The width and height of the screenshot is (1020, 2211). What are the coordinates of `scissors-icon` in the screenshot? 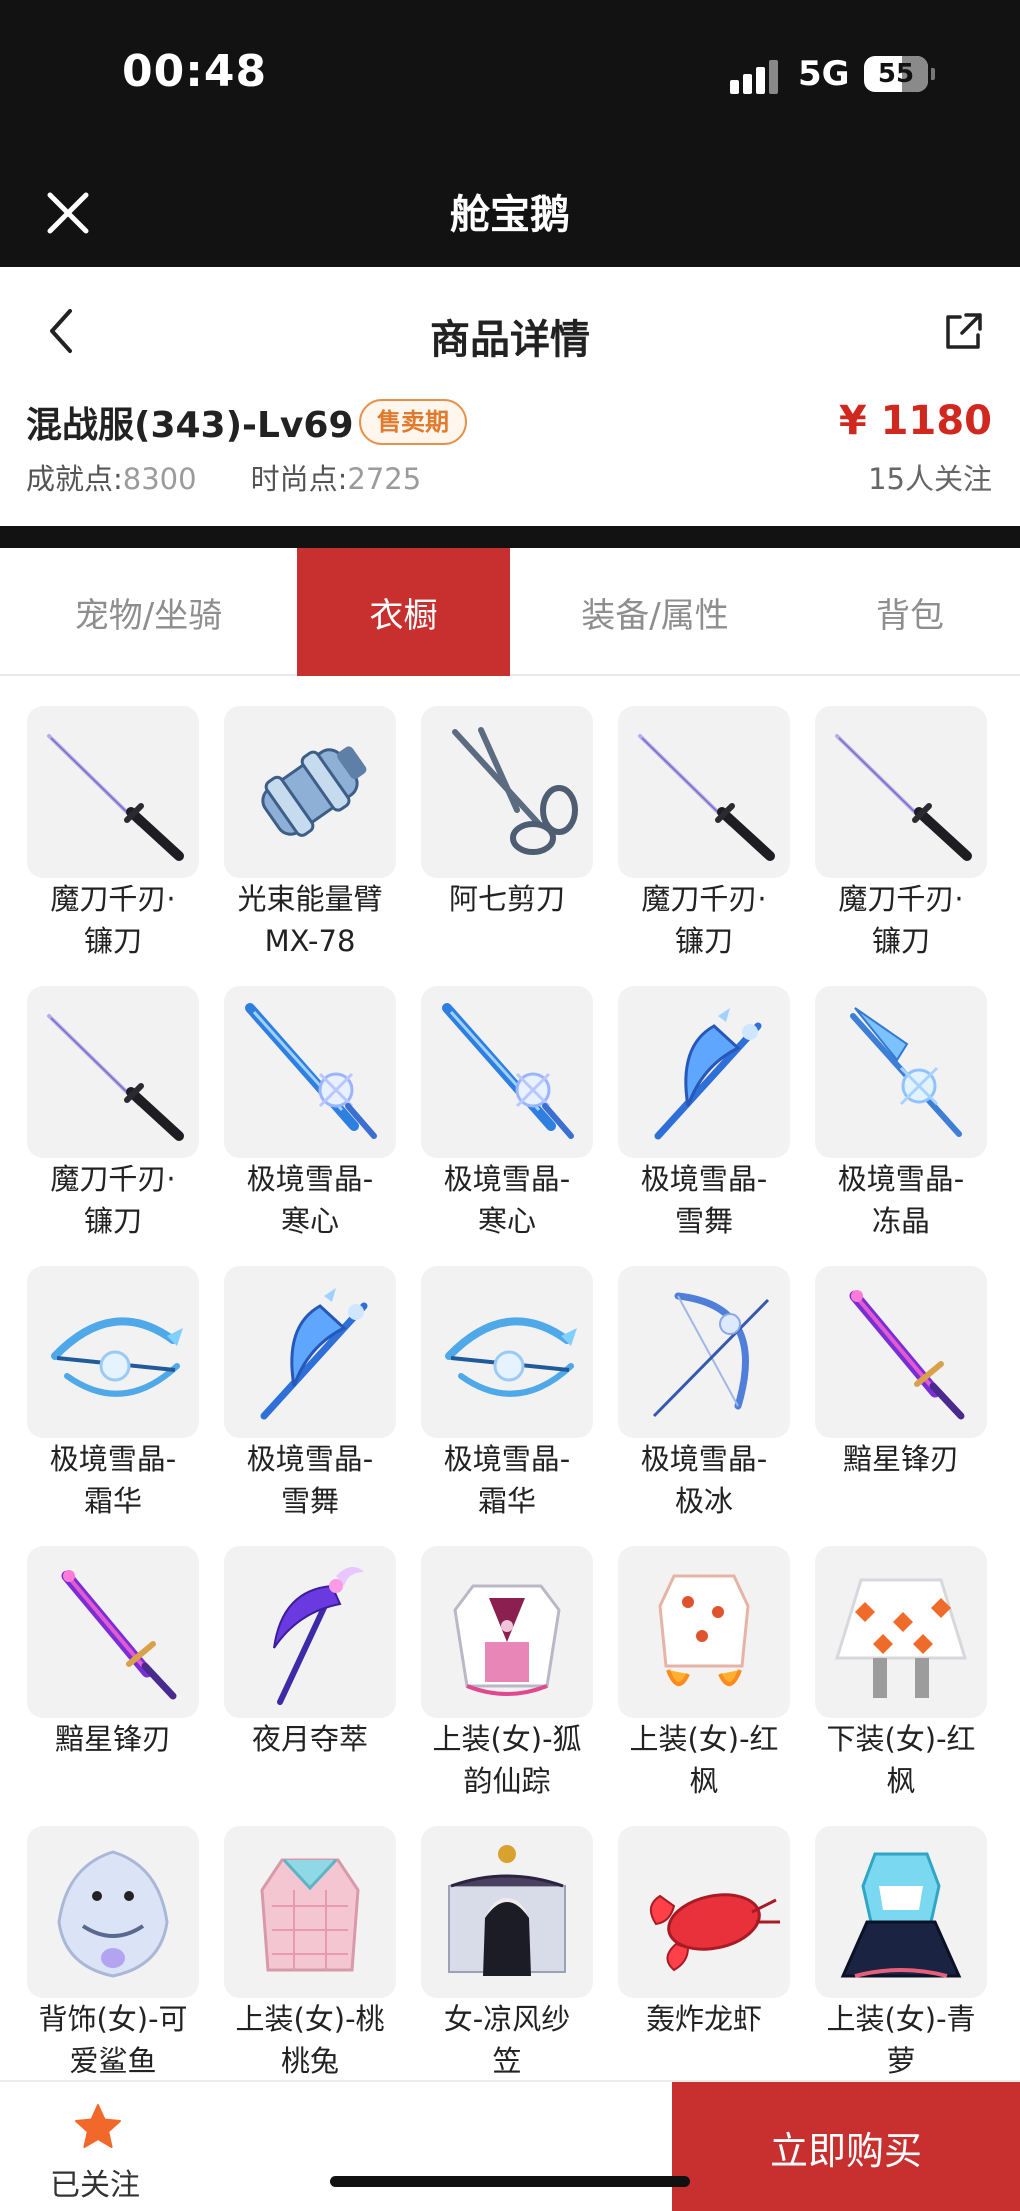 It's located at (515, 791).